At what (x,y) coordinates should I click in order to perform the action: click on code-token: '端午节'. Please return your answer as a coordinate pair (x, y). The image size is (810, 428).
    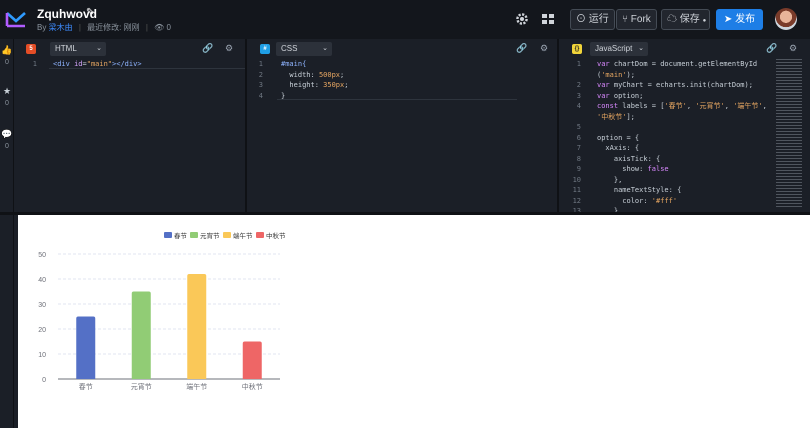
    Looking at the image, I should click on (748, 106).